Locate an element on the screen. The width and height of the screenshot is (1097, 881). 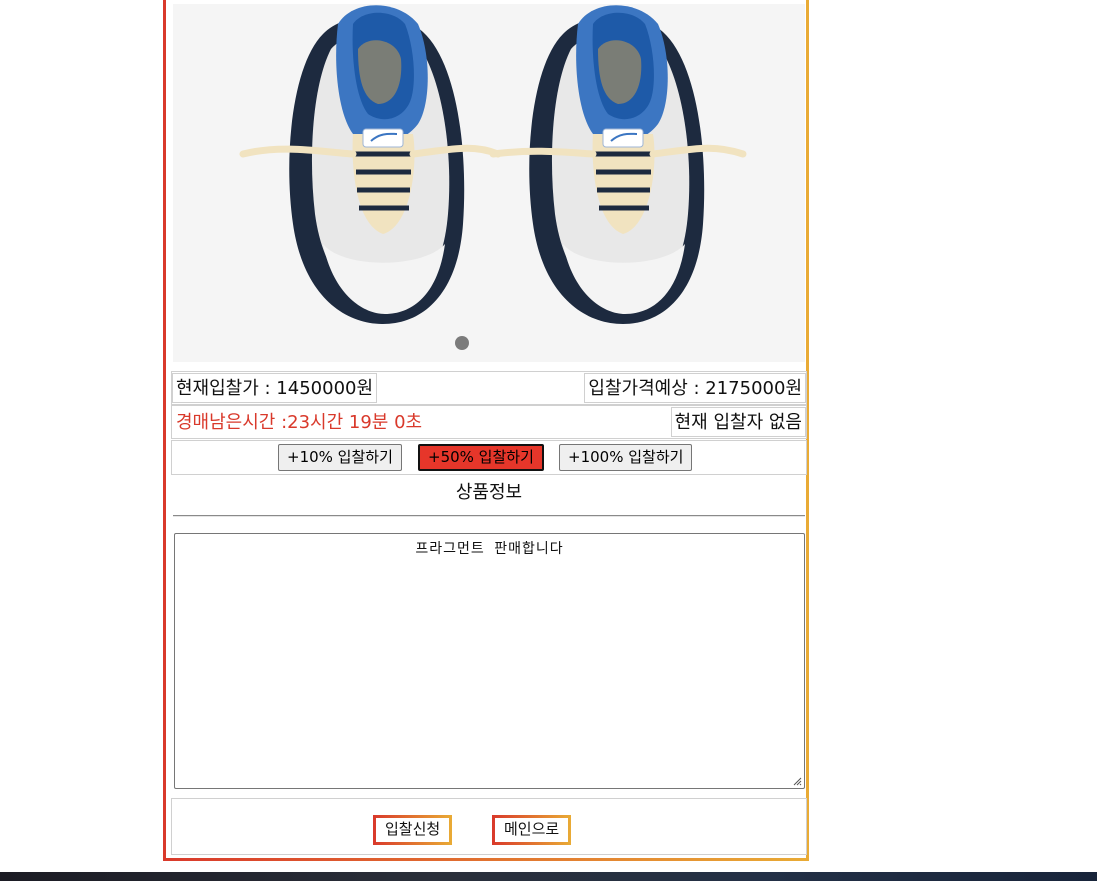
bid-plus10-button: +10% 입찰하기 is located at coordinates (340, 457).